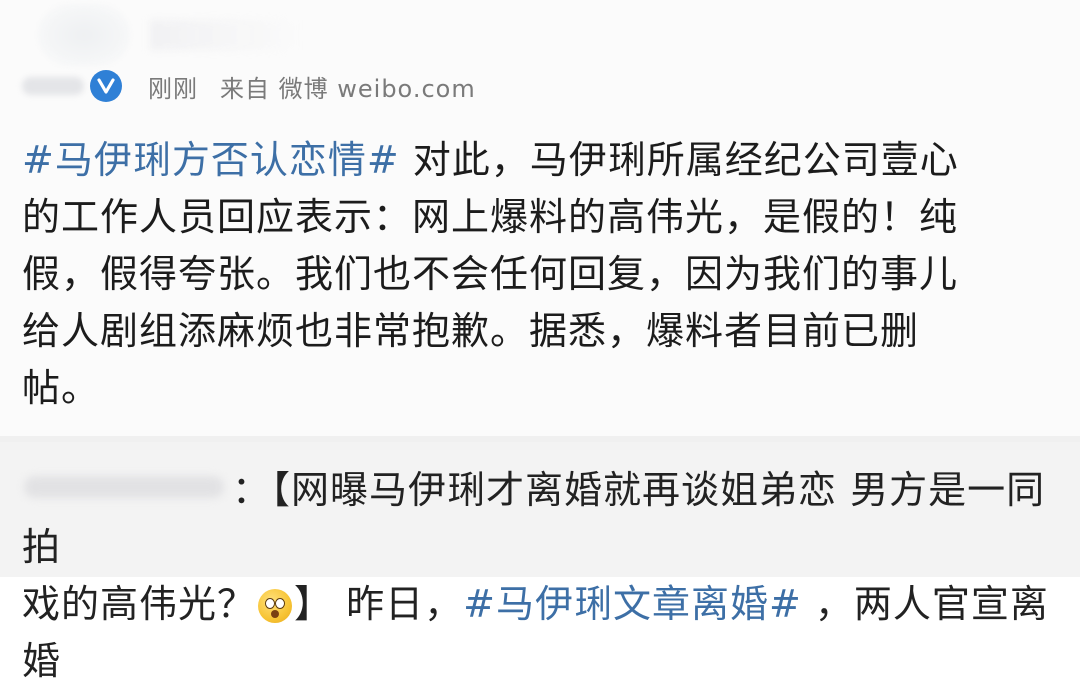  Describe the element at coordinates (348, 86) in the screenshot. I see `post-source: 来自 微博 weibo.com` at that location.